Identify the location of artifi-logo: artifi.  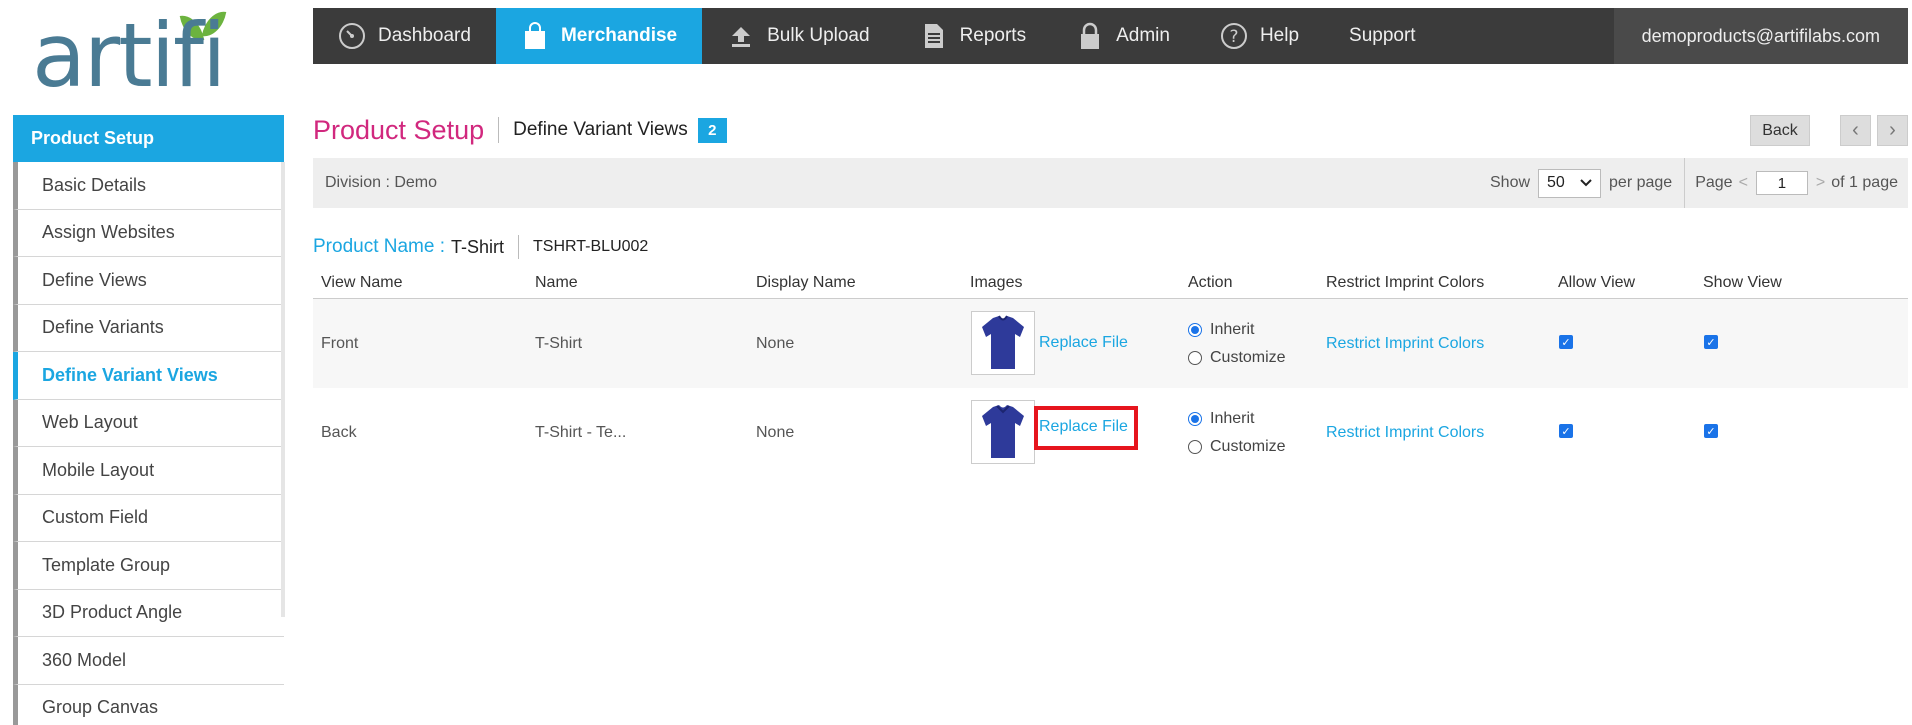
(139, 55).